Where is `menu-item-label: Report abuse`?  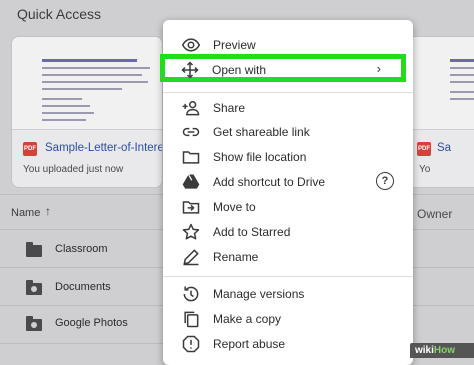 menu-item-label: Report abuse is located at coordinates (249, 344).